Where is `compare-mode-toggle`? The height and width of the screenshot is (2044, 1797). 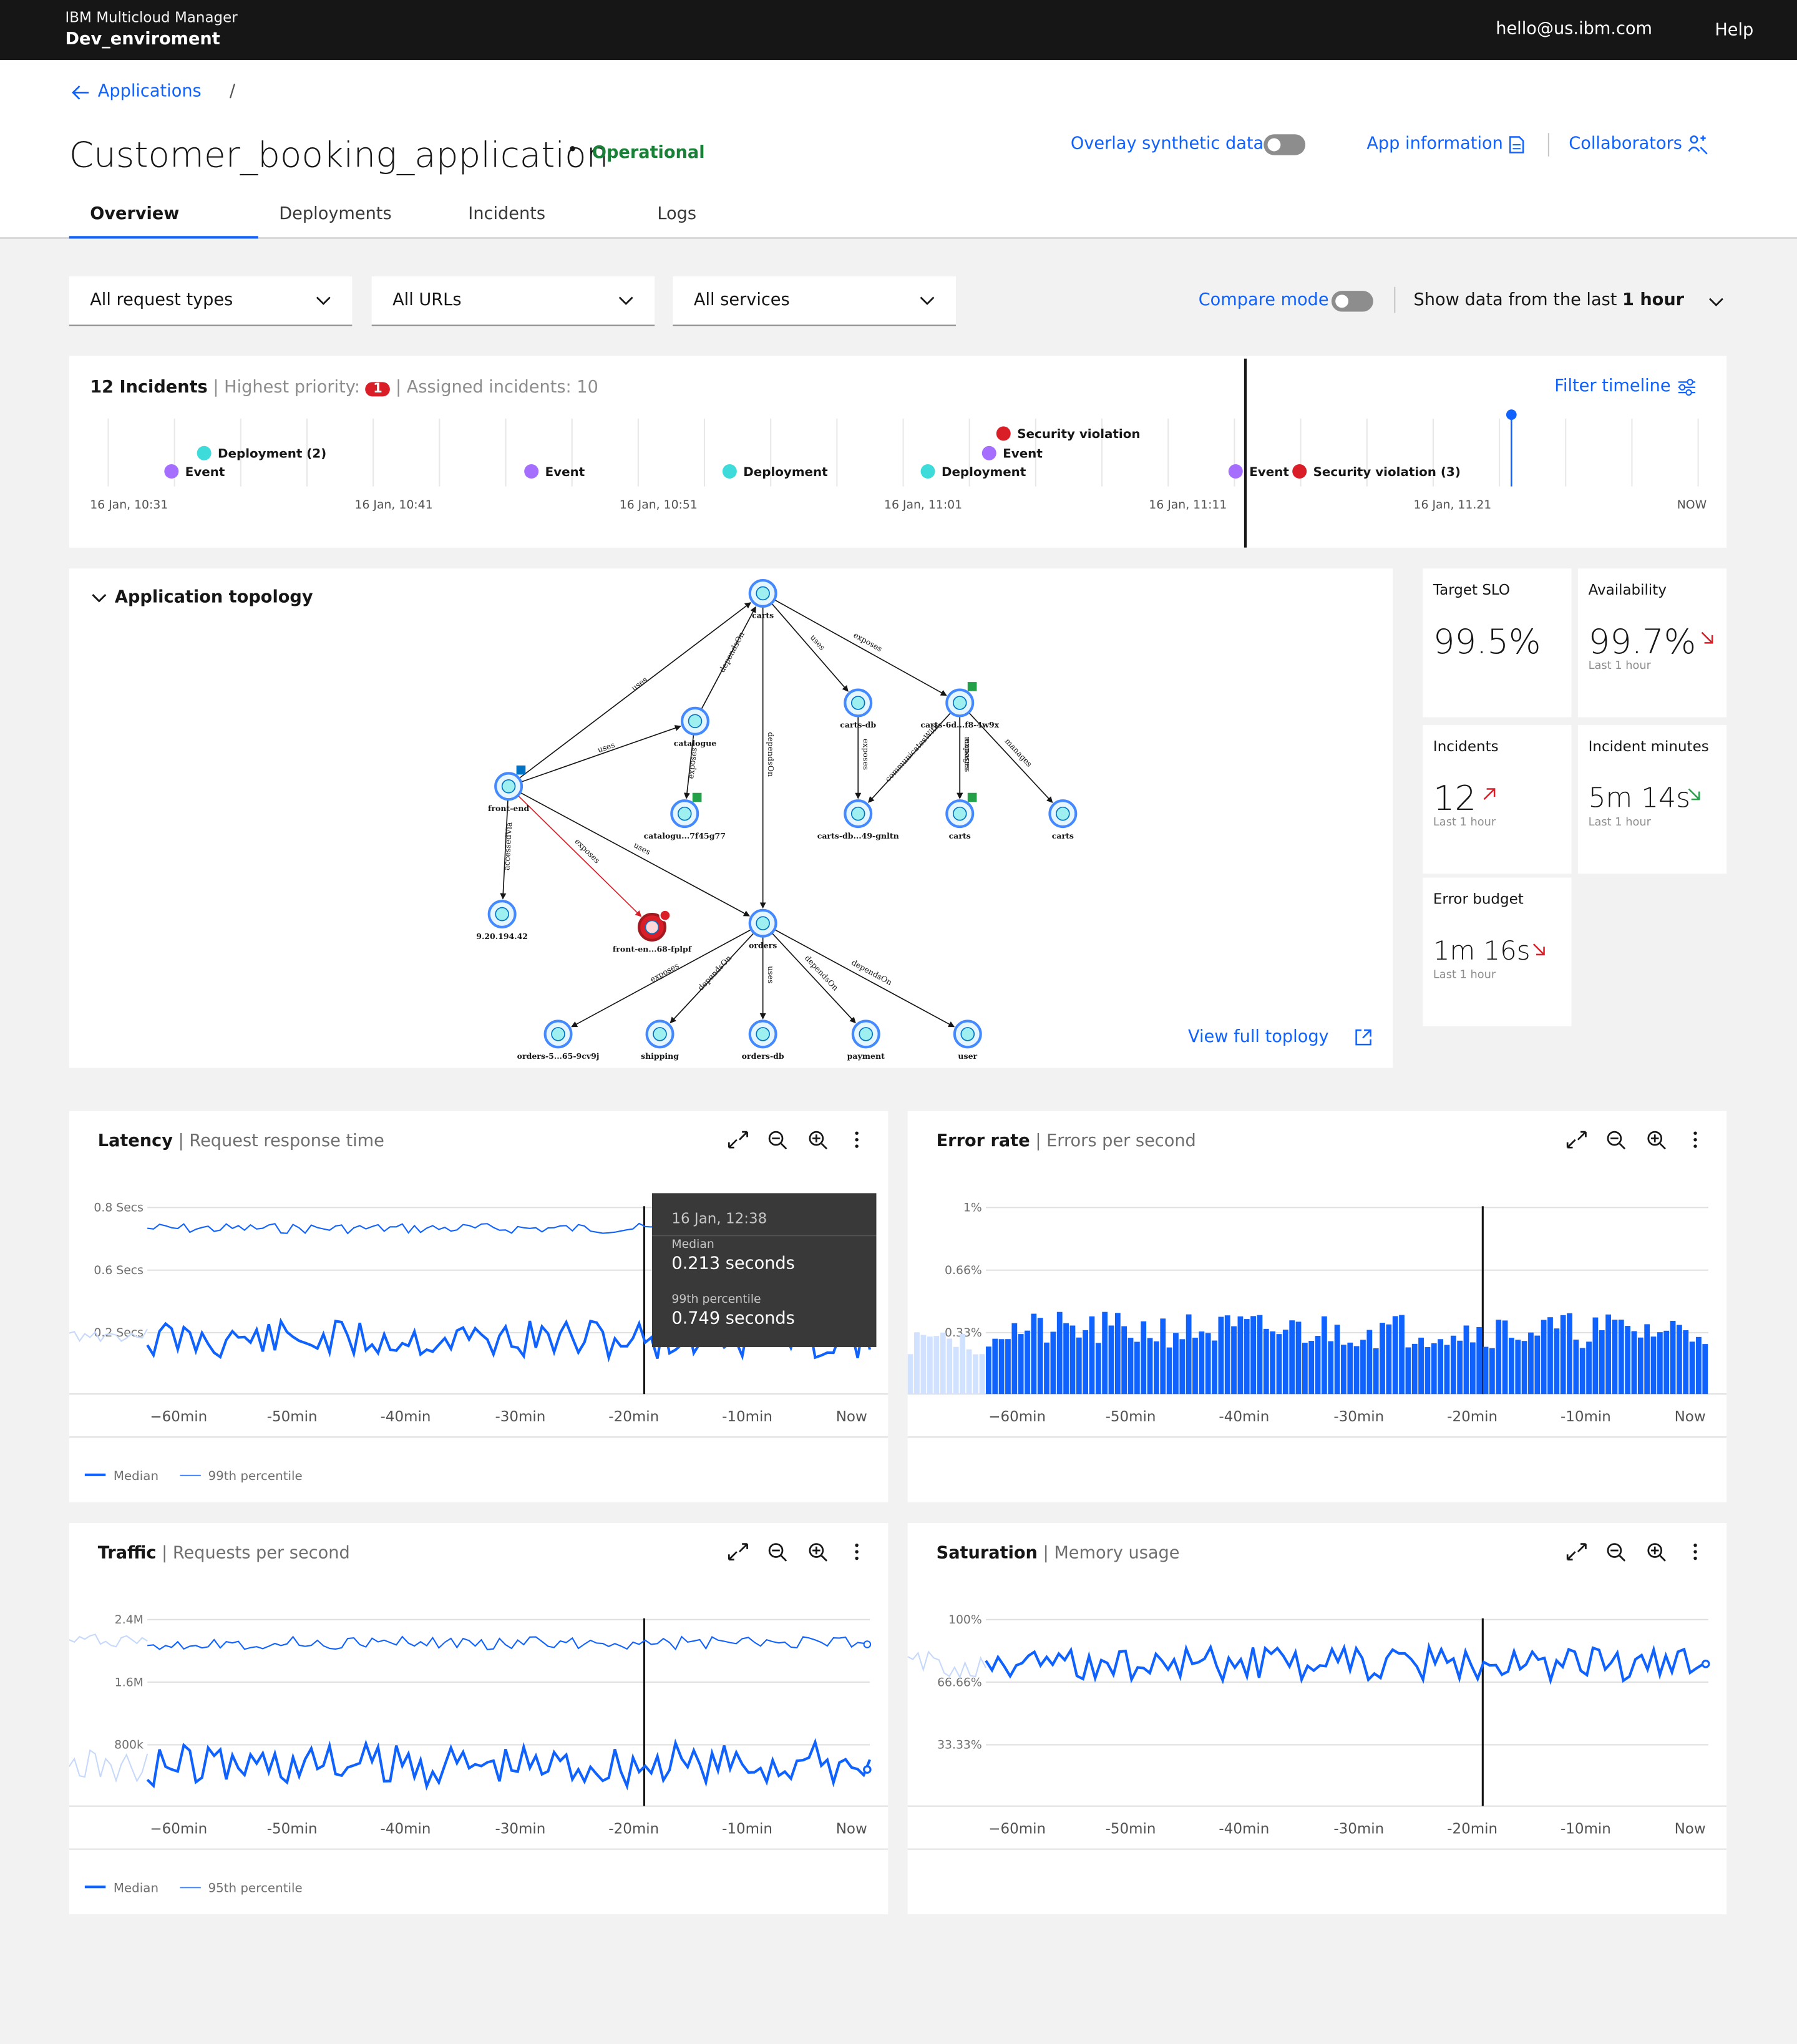 compare-mode-toggle is located at coordinates (1352, 301).